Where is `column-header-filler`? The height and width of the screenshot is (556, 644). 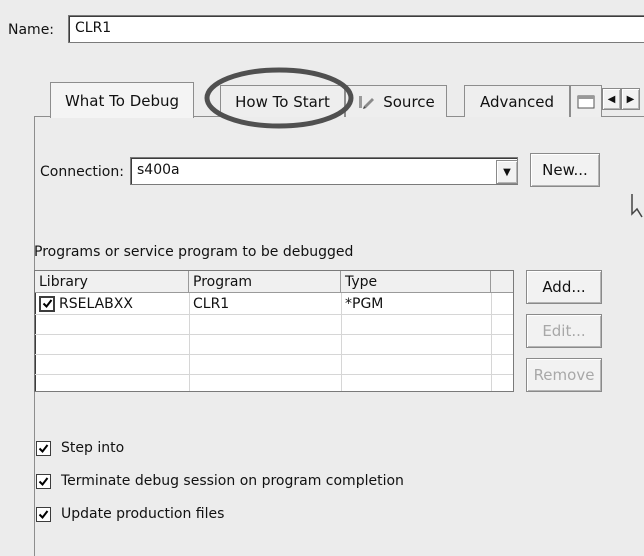
column-header-filler is located at coordinates (502, 282).